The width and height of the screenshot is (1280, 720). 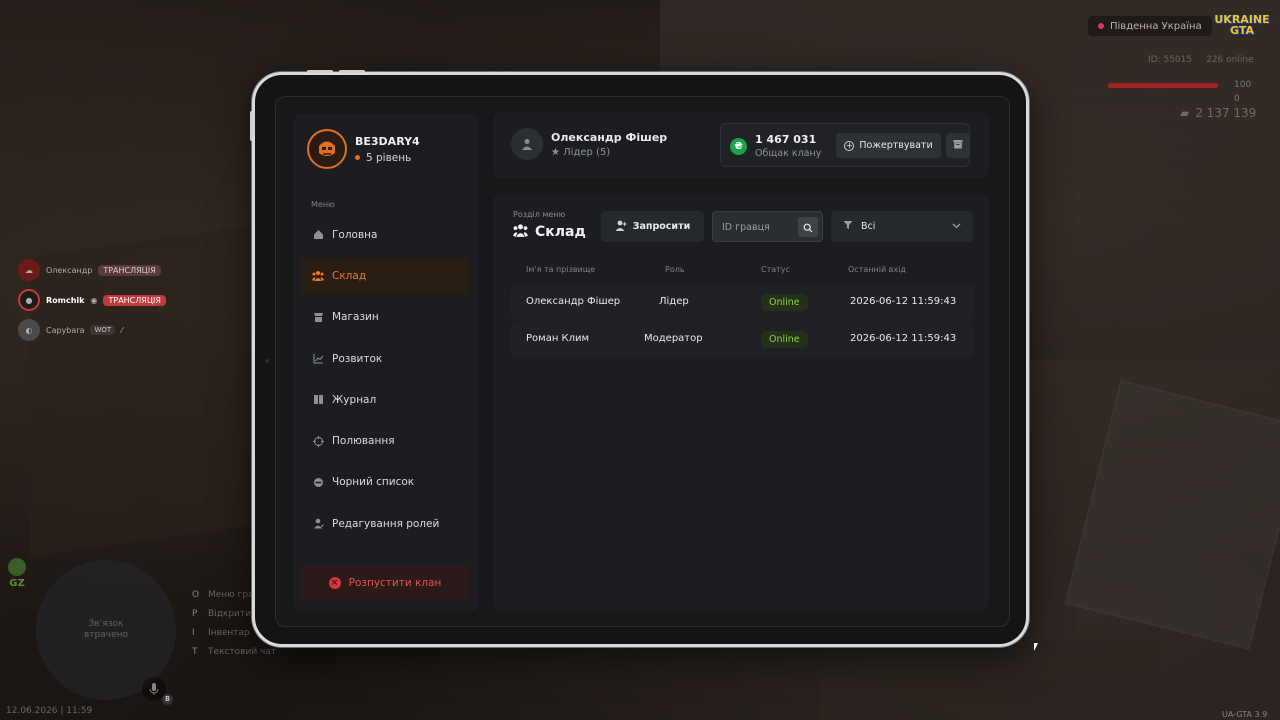 I want to click on close-circle-icon: ×, so click(x=334, y=582).